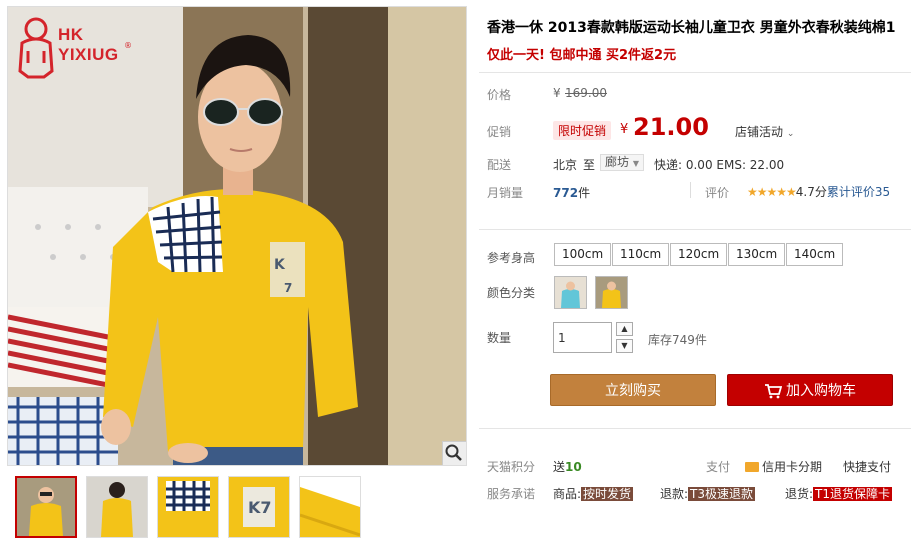 This screenshot has height=547, width=911. I want to click on shipping-fees: 快递: 0.00 EMS: 22.00, so click(719, 165).